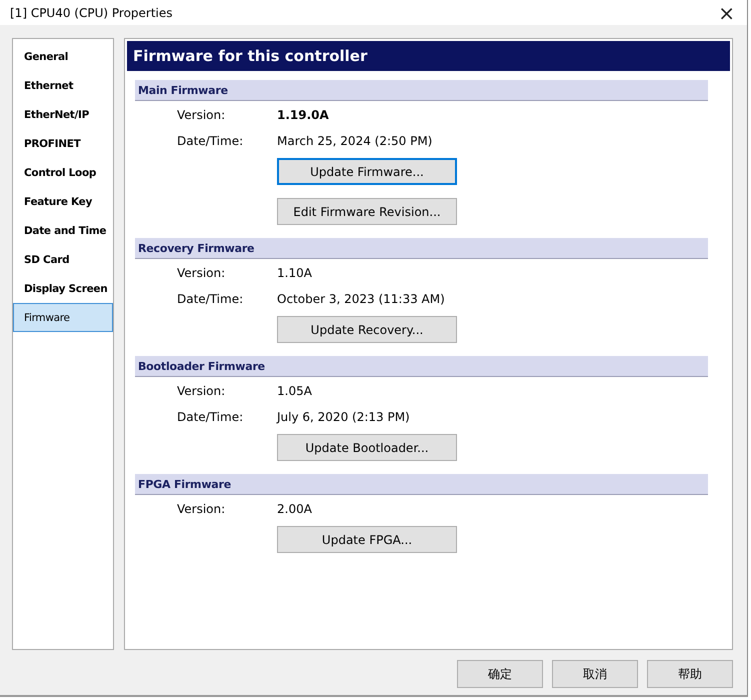 This screenshot has width=751, height=700. Describe the element at coordinates (295, 509) in the screenshot. I see `field-value: 2.00A` at that location.